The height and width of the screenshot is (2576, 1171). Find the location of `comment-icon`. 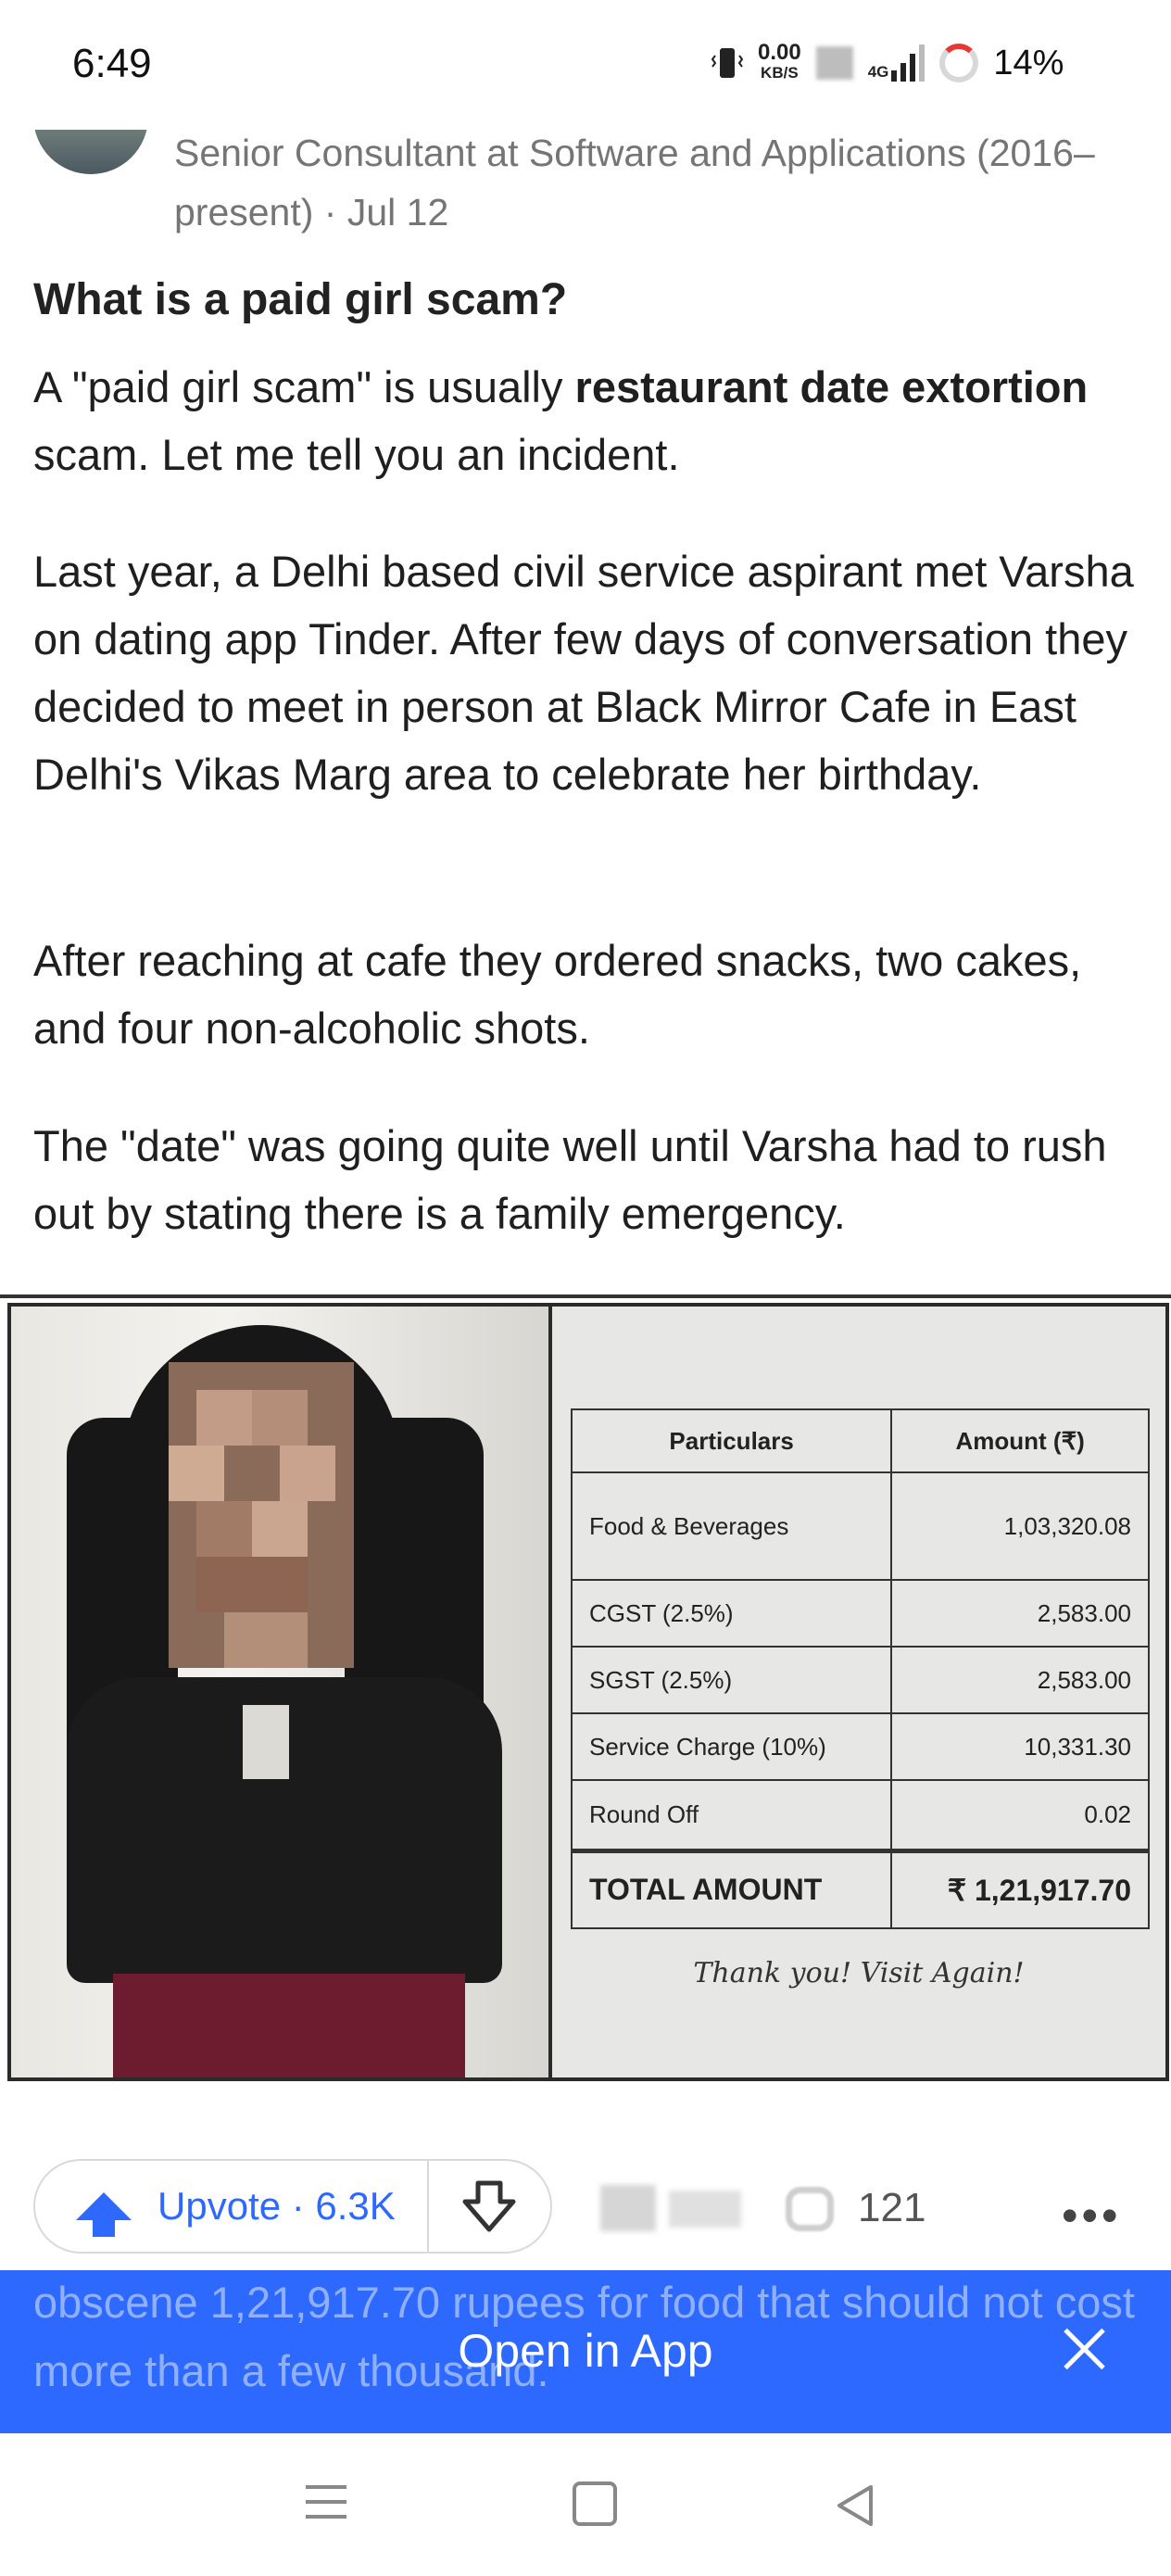

comment-icon is located at coordinates (810, 2209).